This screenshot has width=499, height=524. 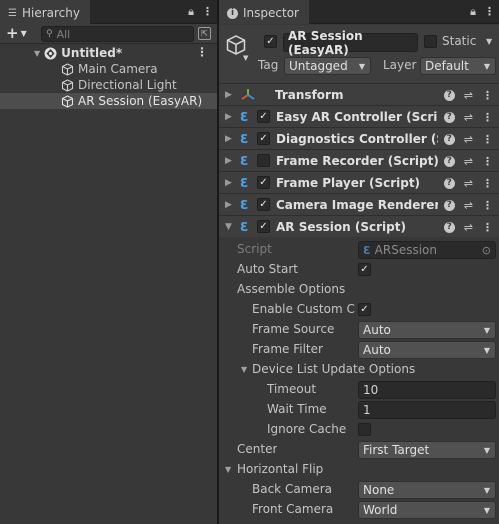 I want to click on component-header-transform: ▶ Transform ? ⇌ ⋮, so click(x=359, y=94).